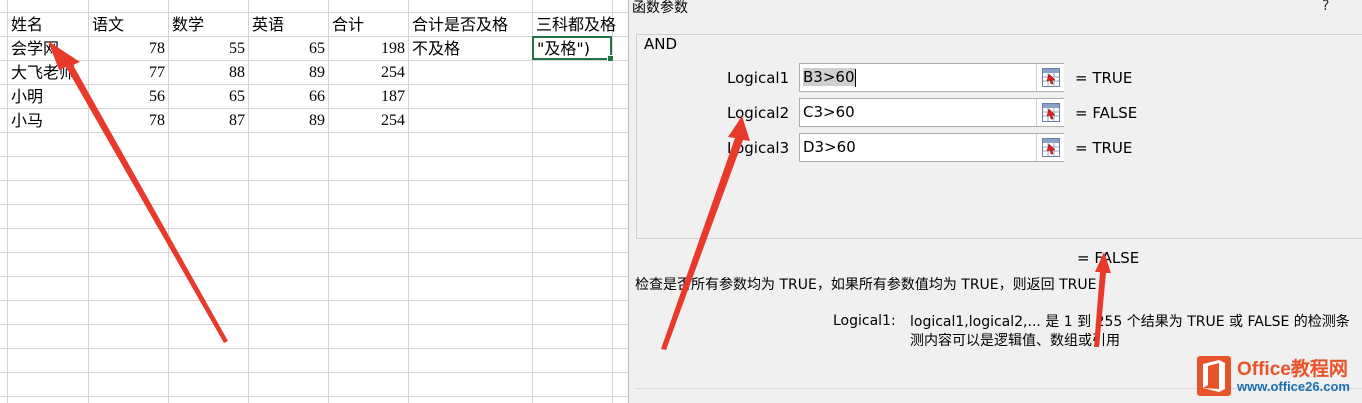 This screenshot has width=1362, height=403. Describe the element at coordinates (758, 148) in the screenshot. I see `logical3-label: Logical3` at that location.